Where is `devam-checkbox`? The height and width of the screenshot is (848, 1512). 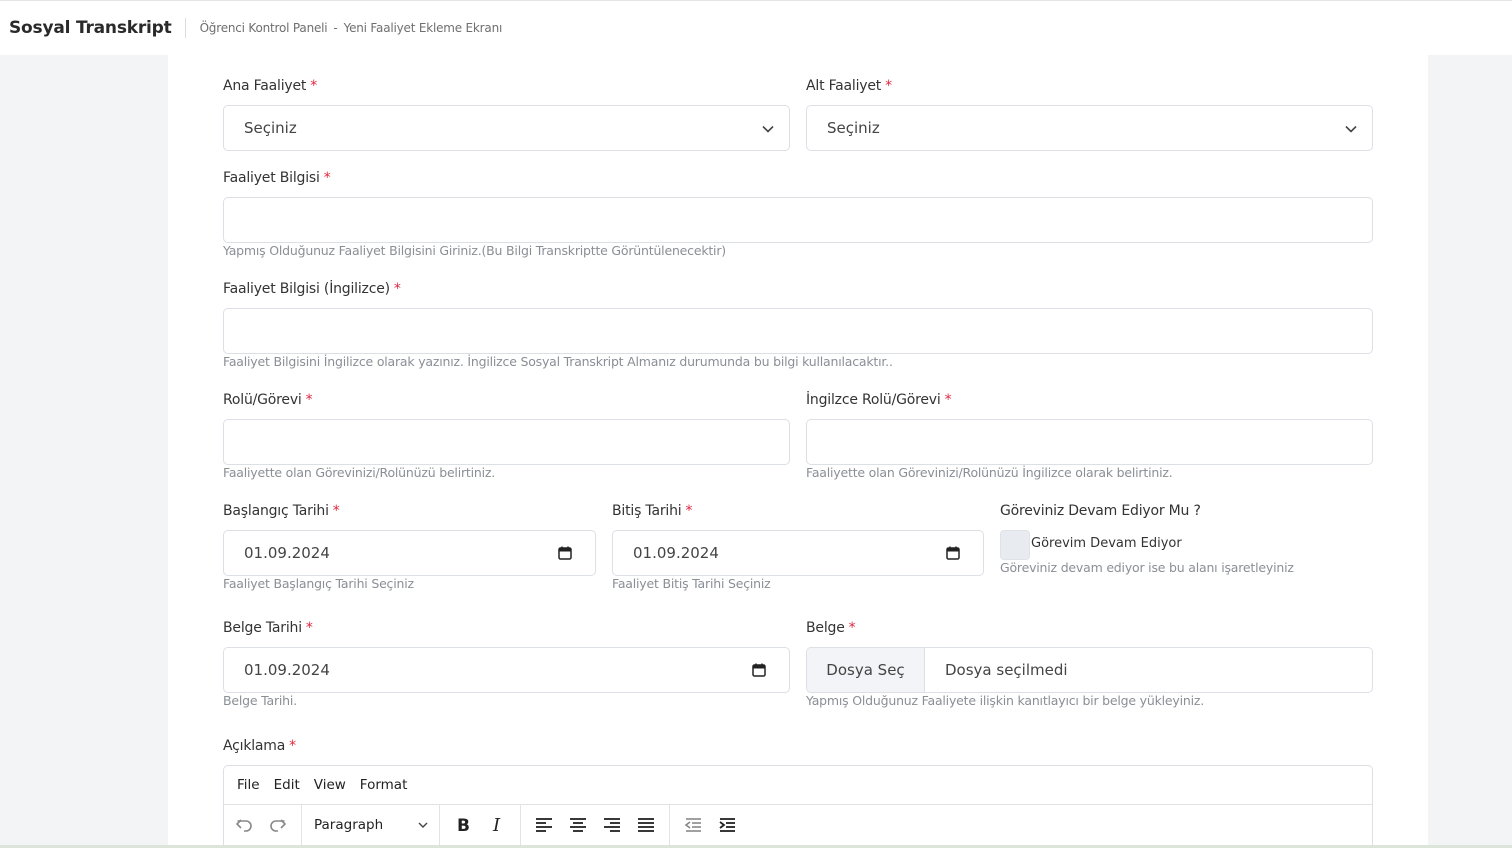
devam-checkbox is located at coordinates (1015, 545).